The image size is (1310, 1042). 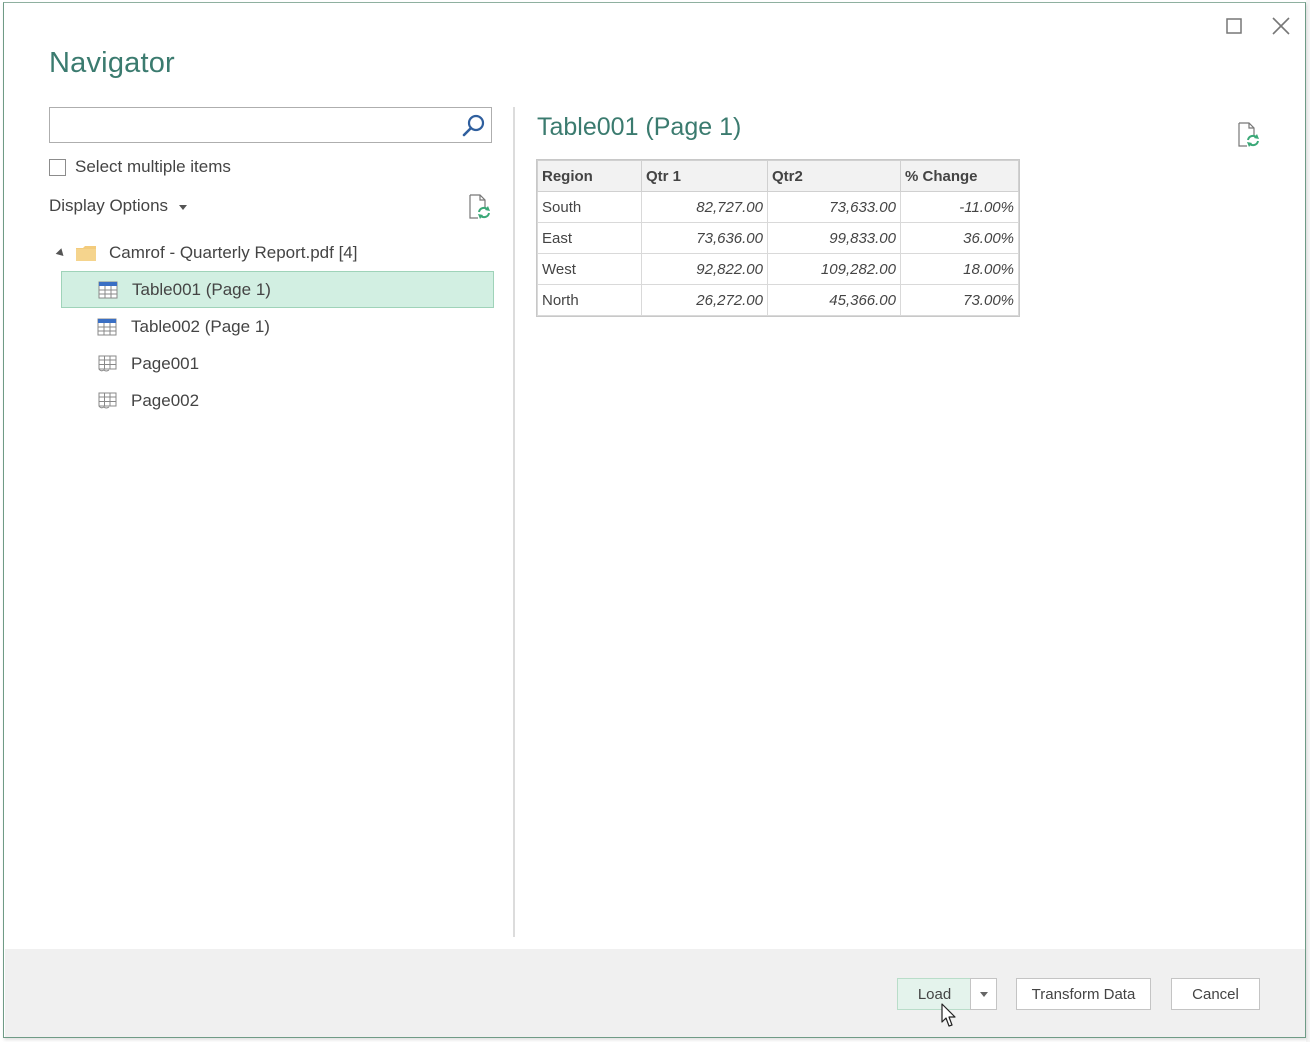 I want to click on table-cell: 73,636.00, so click(x=704, y=238).